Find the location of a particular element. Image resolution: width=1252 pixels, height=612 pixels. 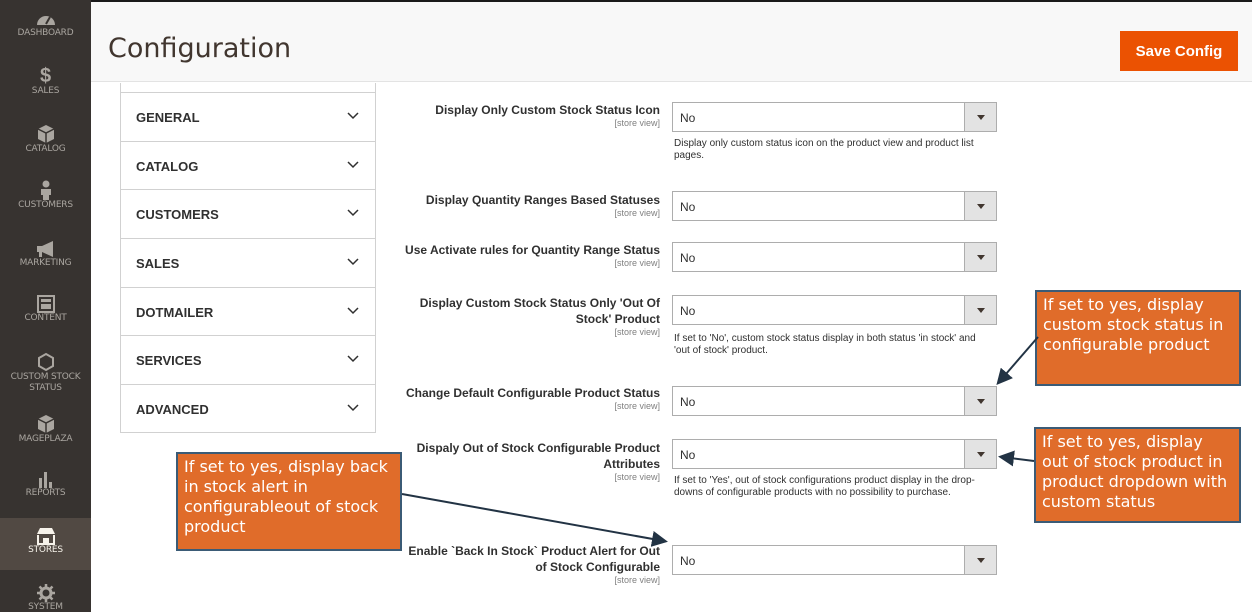

arrow-to-dropdown-status is located at coordinates (1016, 458).